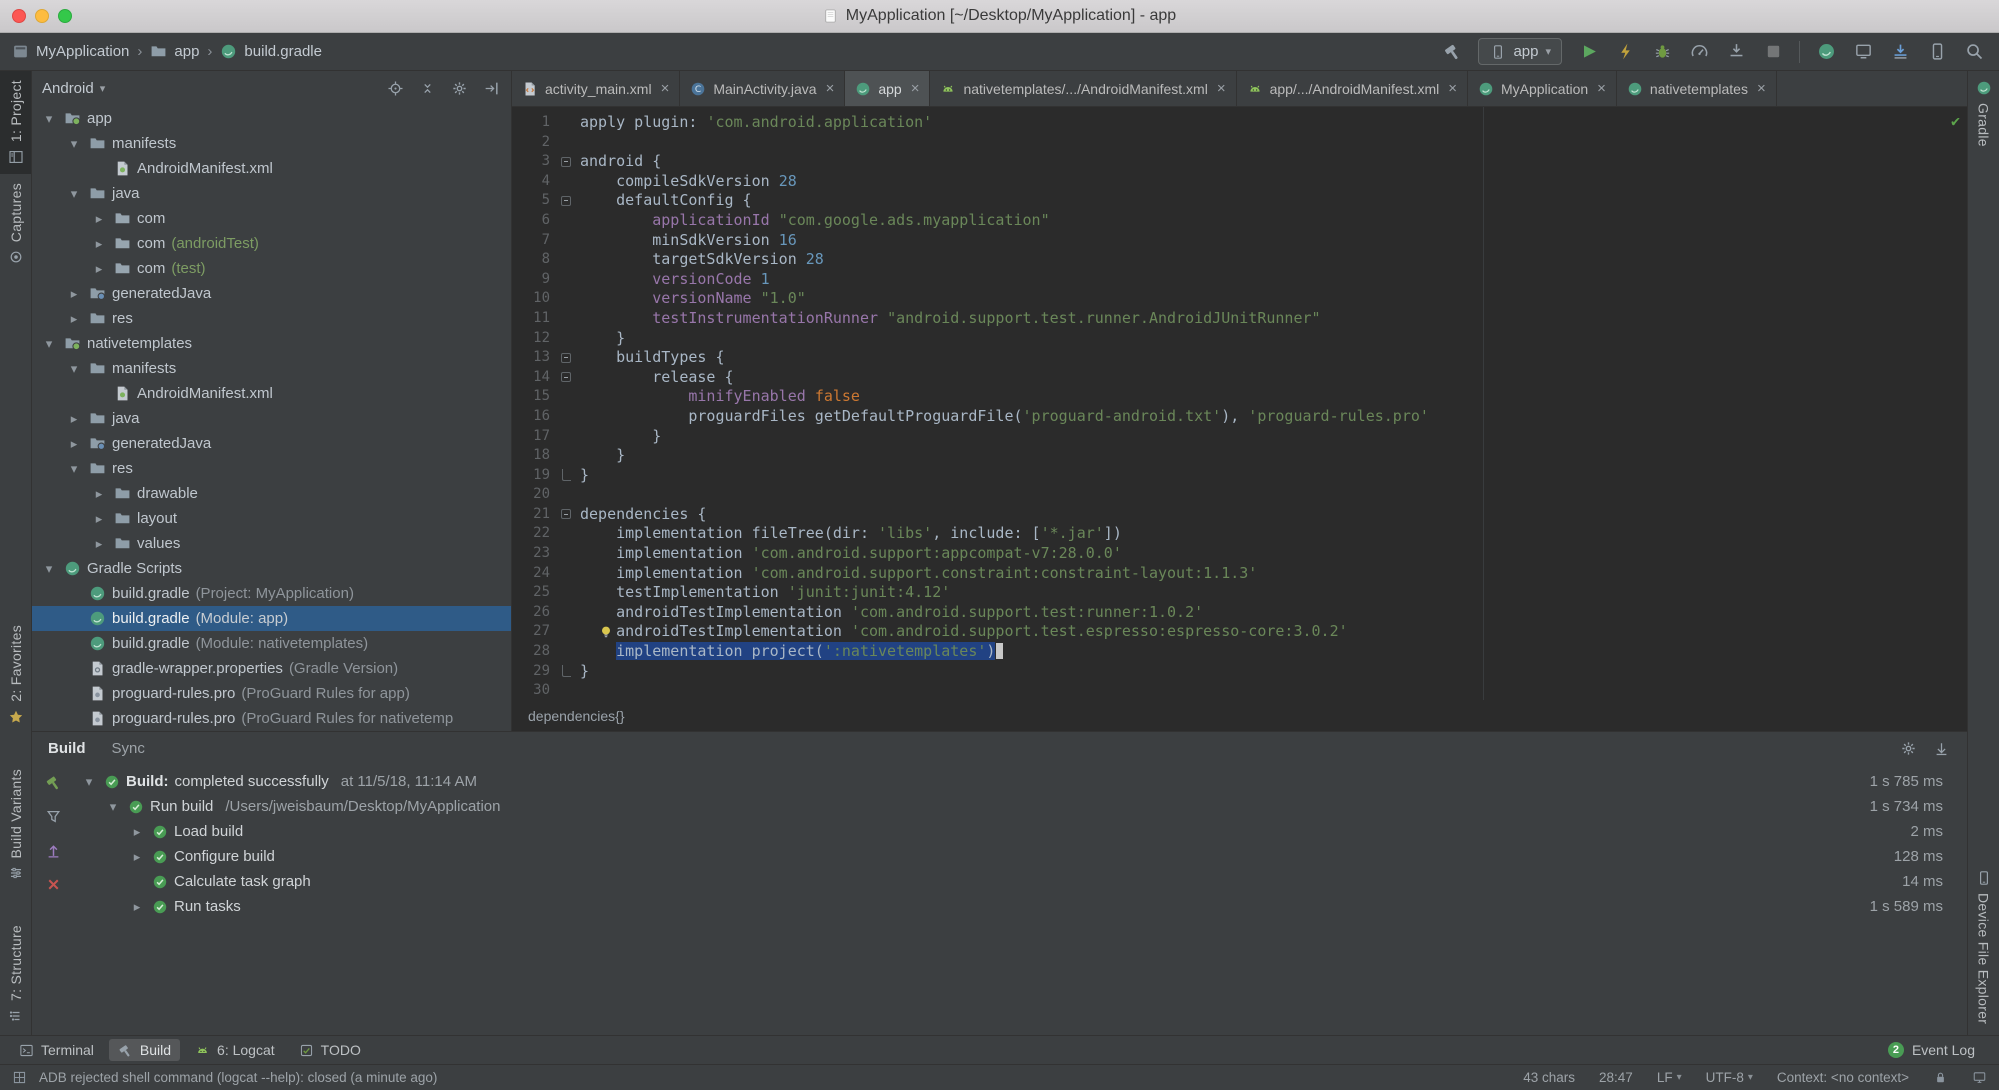  Describe the element at coordinates (1669, 1077) in the screenshot. I see `line-ending-selector: LF ▾` at that location.